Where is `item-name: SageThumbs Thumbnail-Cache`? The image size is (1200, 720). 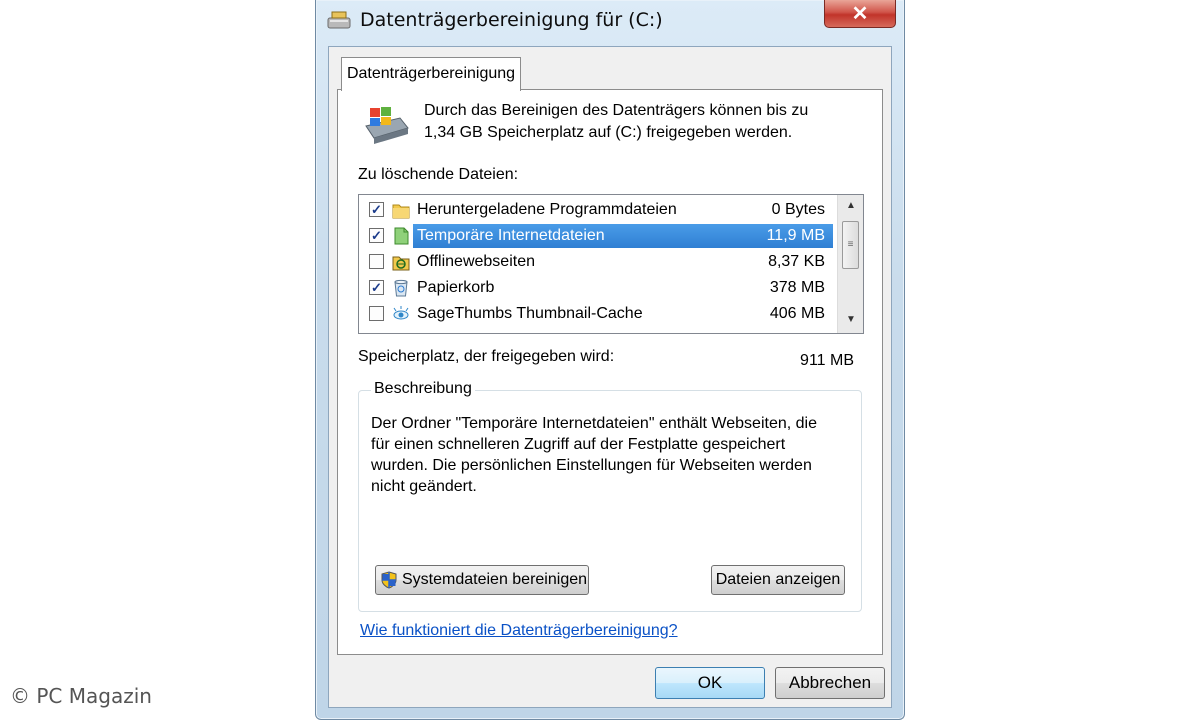
item-name: SageThumbs Thumbnail-Cache is located at coordinates (530, 313).